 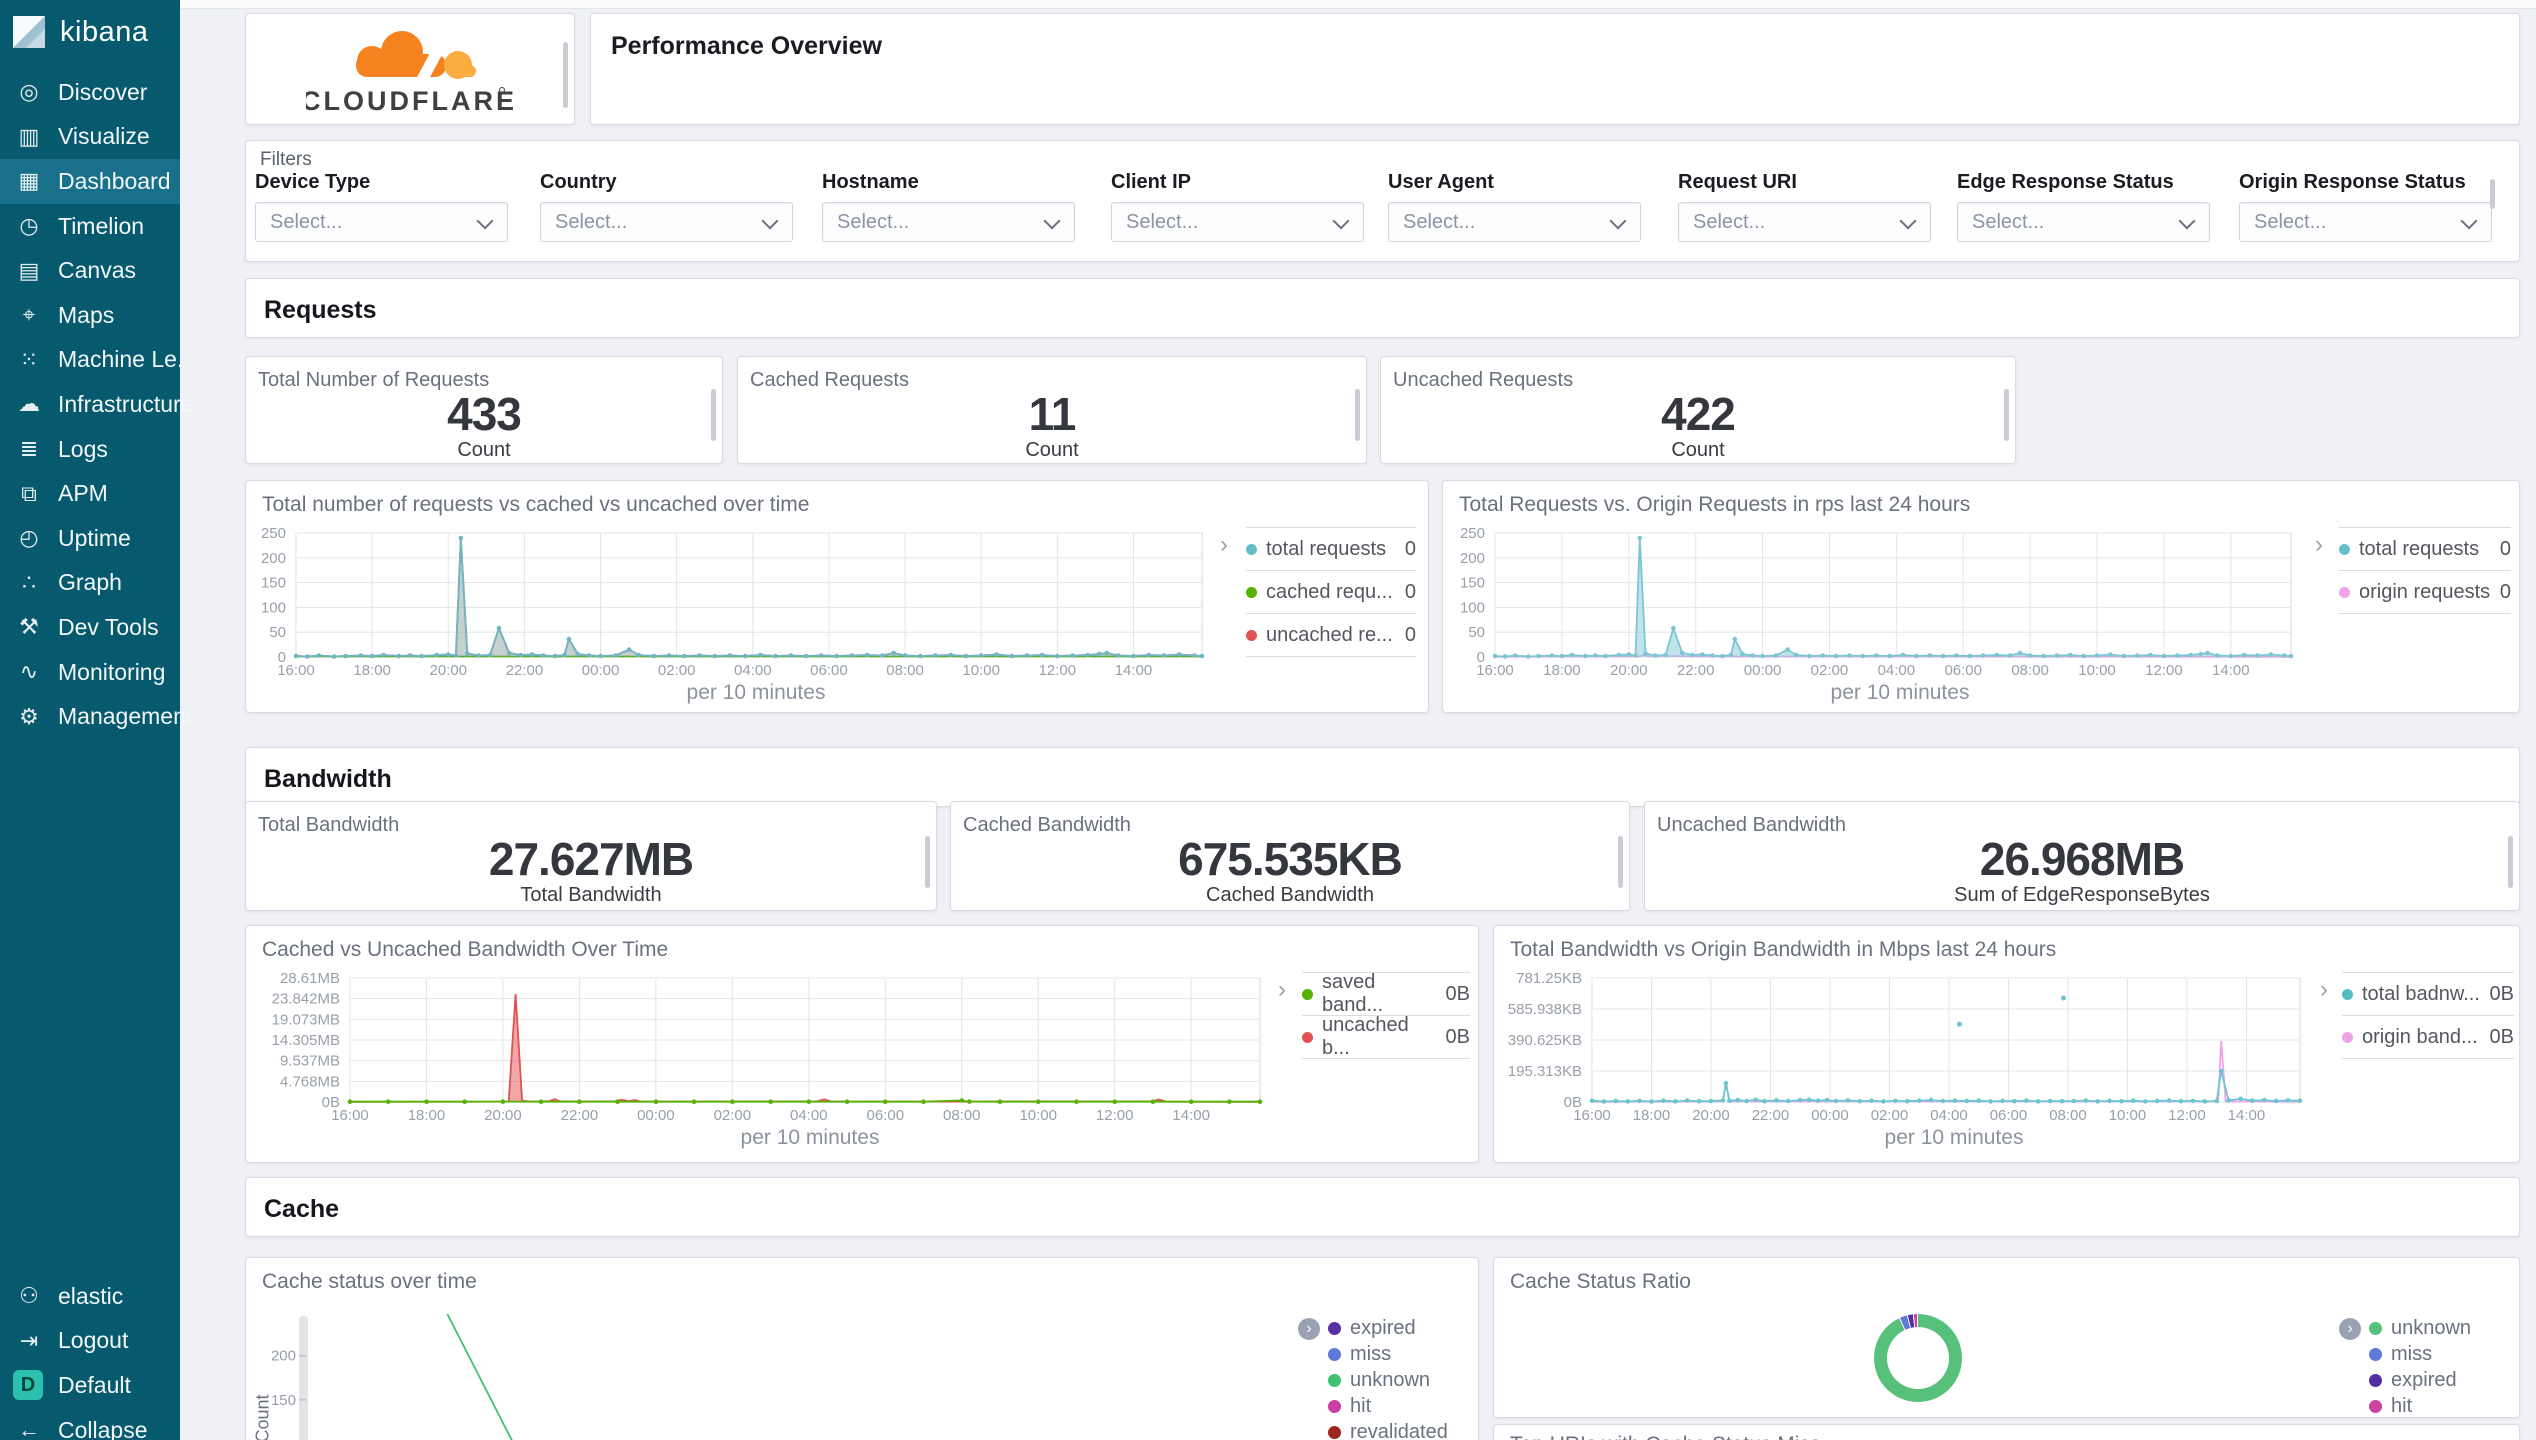 I want to click on chart-legend: total badnw... 0B origin band... 0B, so click(x=2428, y=1015).